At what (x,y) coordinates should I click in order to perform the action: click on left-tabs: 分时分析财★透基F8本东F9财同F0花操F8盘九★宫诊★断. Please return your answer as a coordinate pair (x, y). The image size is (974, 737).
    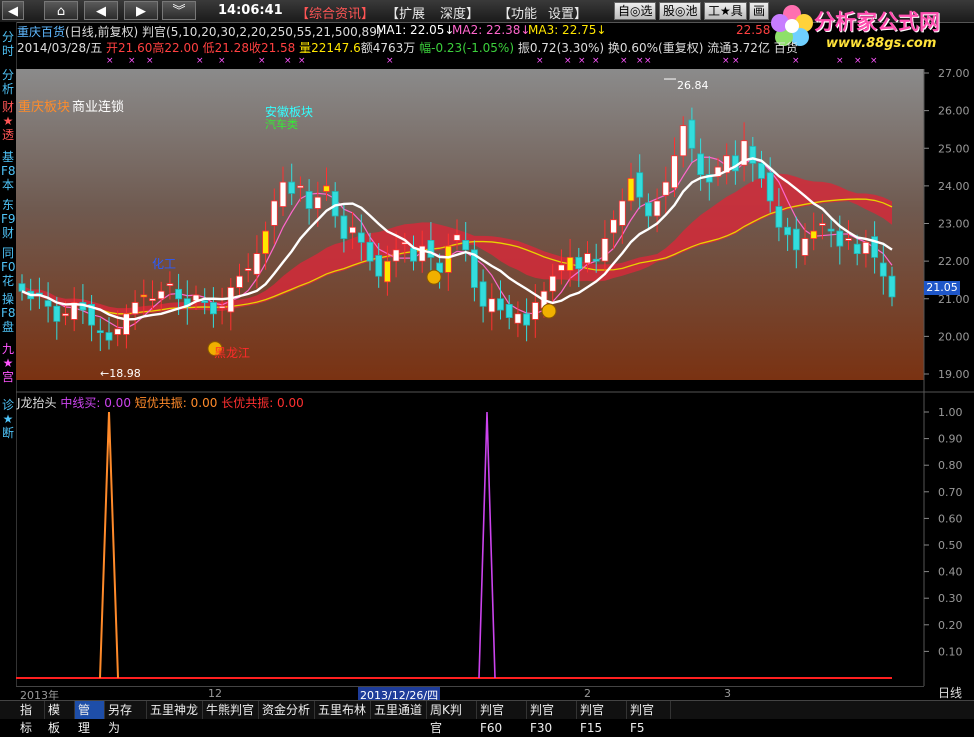
    Looking at the image, I should click on (8, 362).